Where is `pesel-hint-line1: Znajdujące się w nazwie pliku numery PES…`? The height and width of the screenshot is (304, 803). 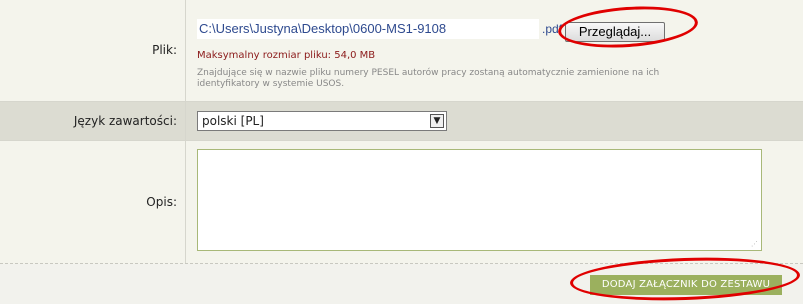
pesel-hint-line1: Znajdujące się w nazwie pliku numery PES… is located at coordinates (428, 73).